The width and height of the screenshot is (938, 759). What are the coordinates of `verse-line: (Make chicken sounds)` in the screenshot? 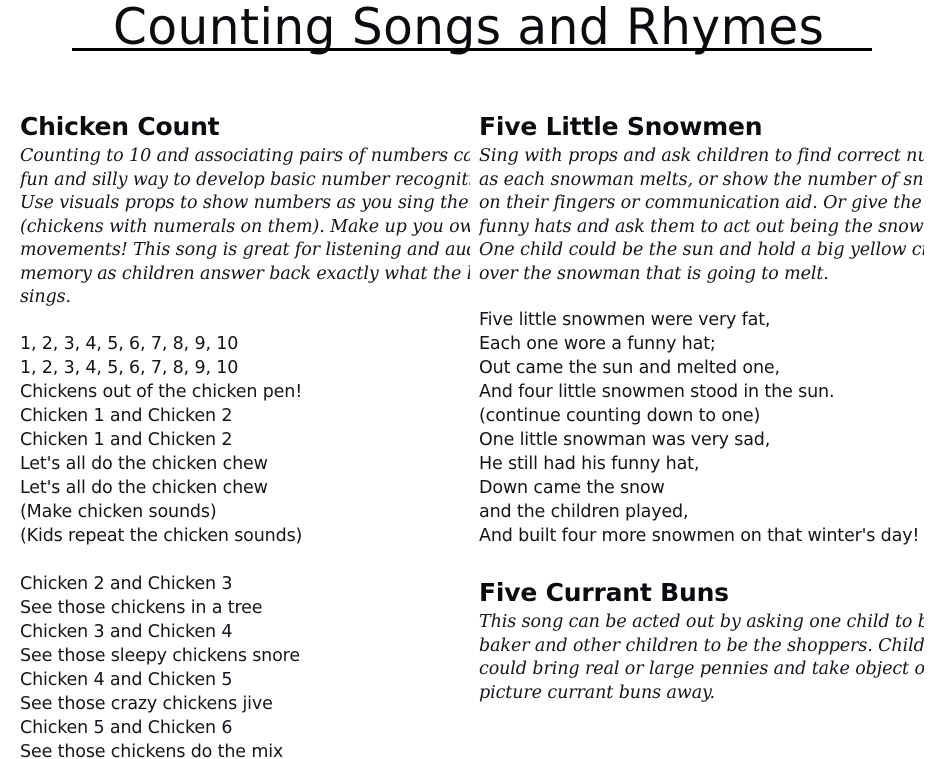 It's located at (118, 511).